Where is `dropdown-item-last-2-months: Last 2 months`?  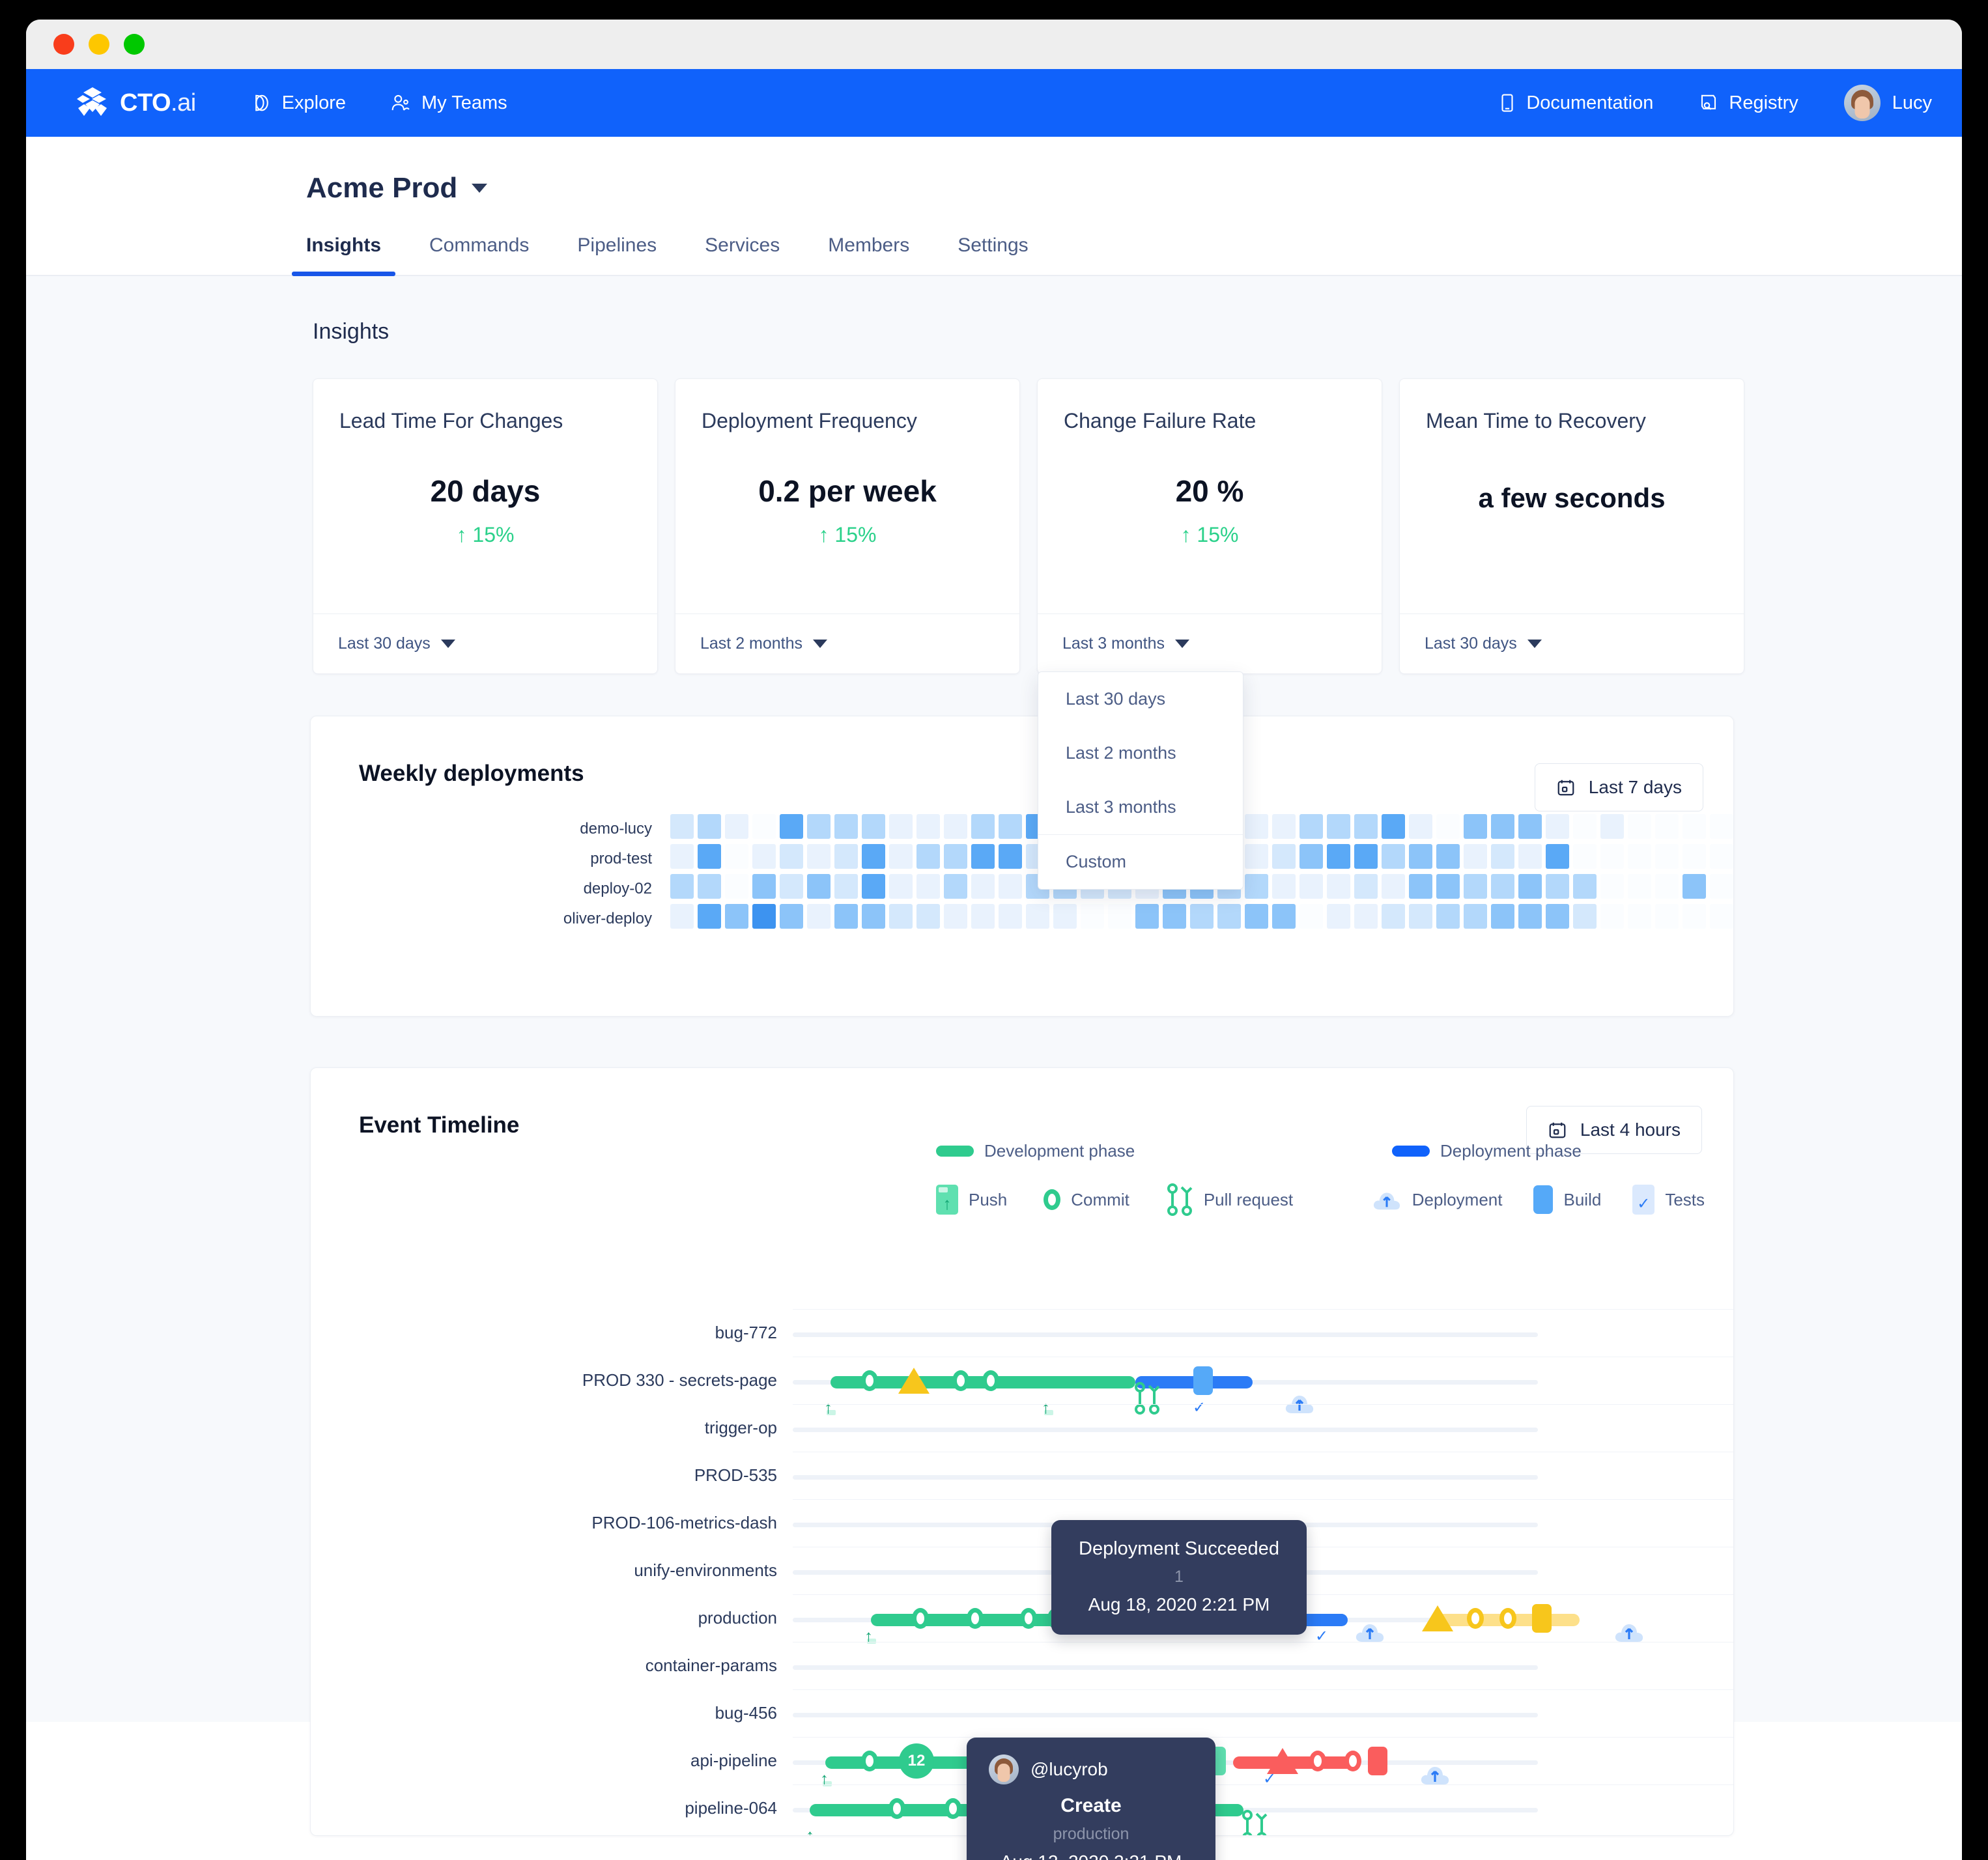
dropdown-item-last-2-months: Last 2 months is located at coordinates (1140, 753).